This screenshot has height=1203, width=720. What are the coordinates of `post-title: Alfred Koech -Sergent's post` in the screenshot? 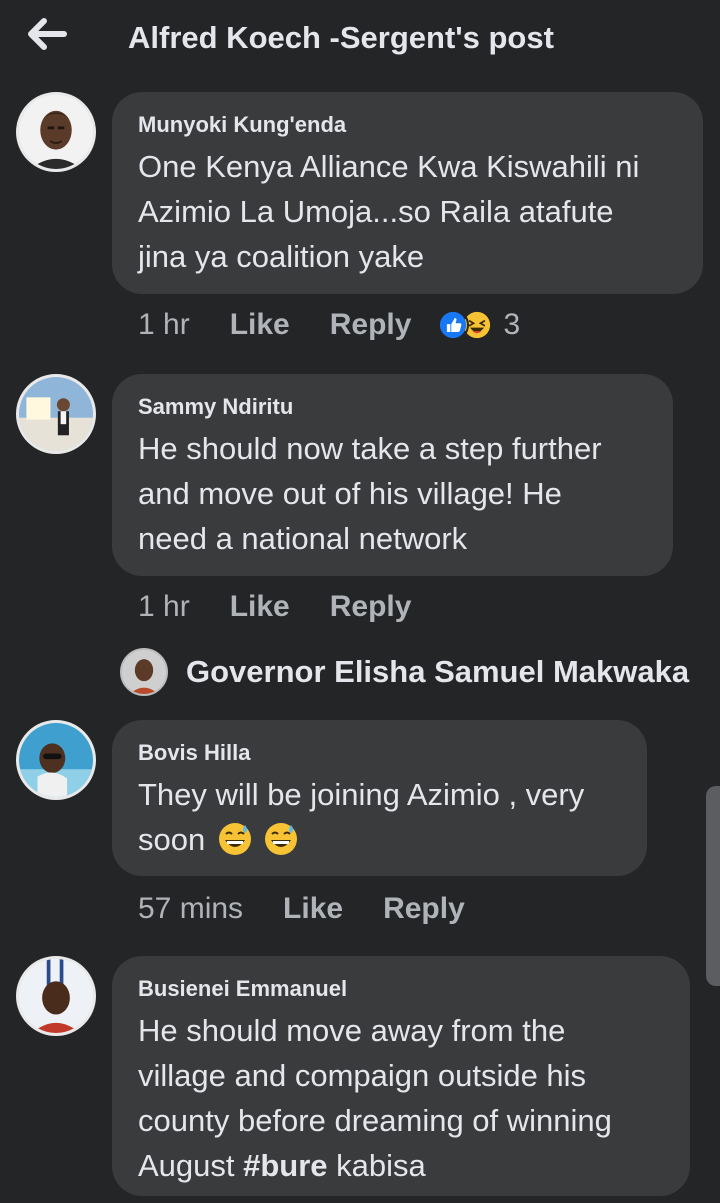 It's located at (341, 37).